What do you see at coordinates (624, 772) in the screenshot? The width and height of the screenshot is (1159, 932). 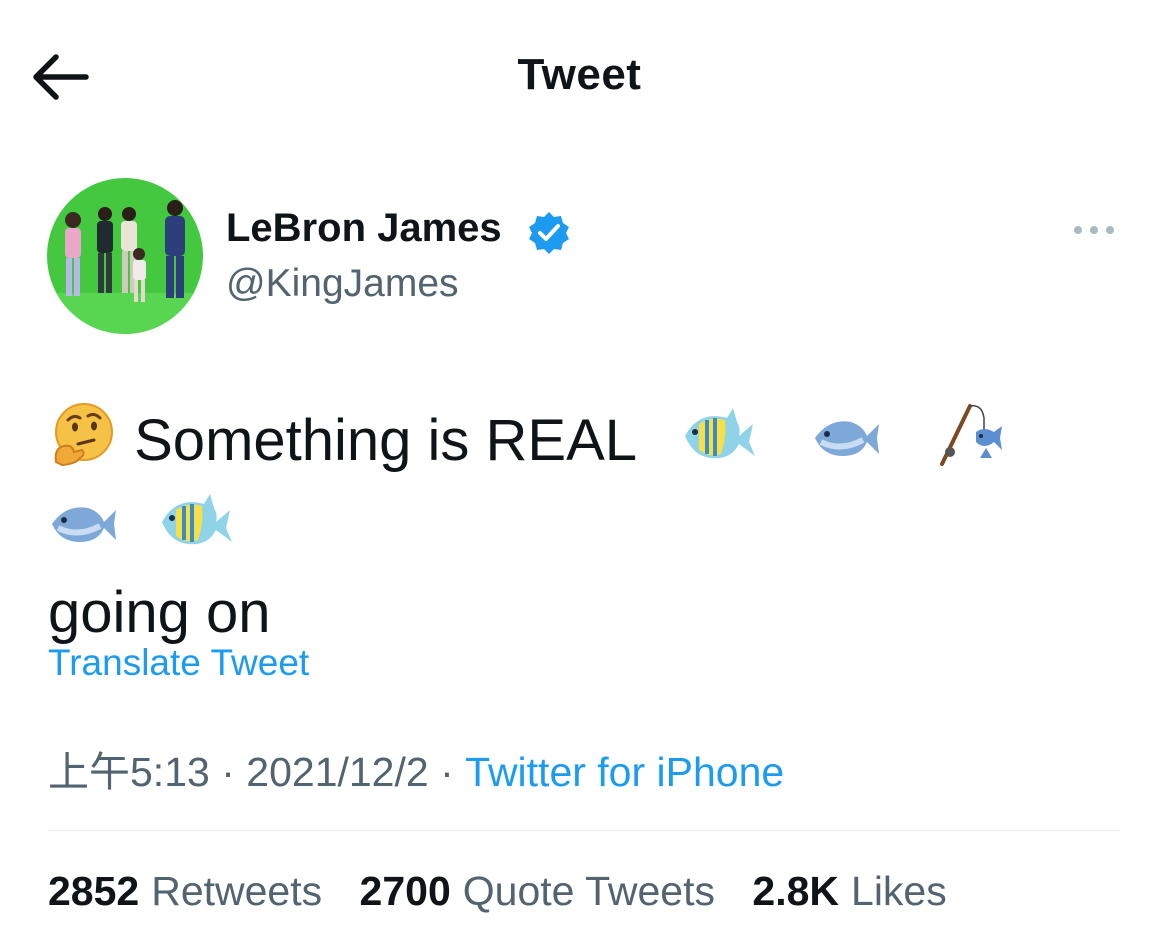 I see `tweet-source-link: Twitter for iPhone` at bounding box center [624, 772].